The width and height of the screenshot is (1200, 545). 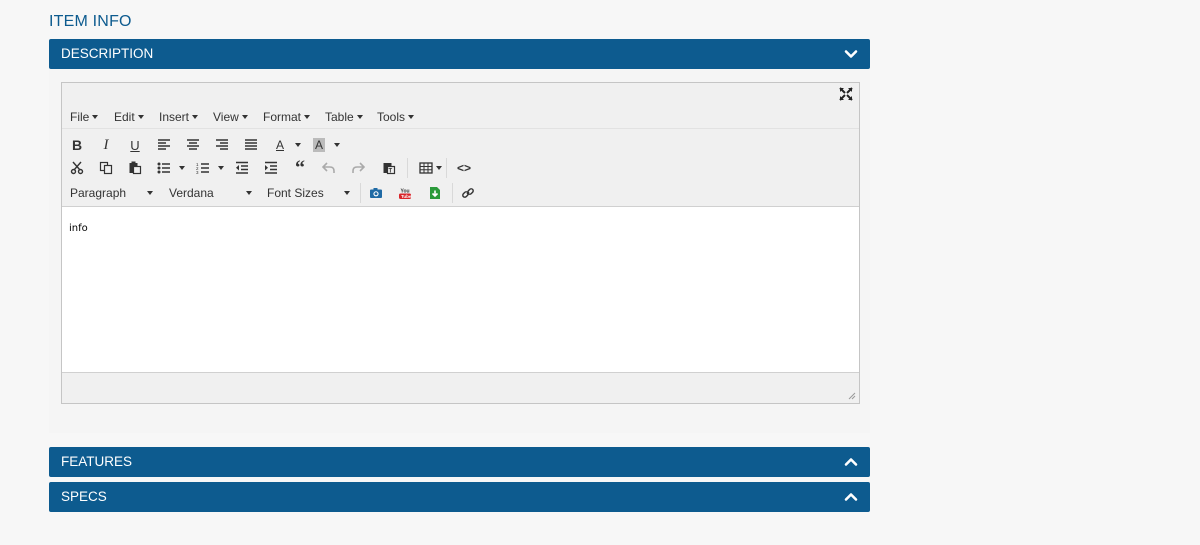 I want to click on specs-panel-title: SPECS, so click(x=84, y=496).